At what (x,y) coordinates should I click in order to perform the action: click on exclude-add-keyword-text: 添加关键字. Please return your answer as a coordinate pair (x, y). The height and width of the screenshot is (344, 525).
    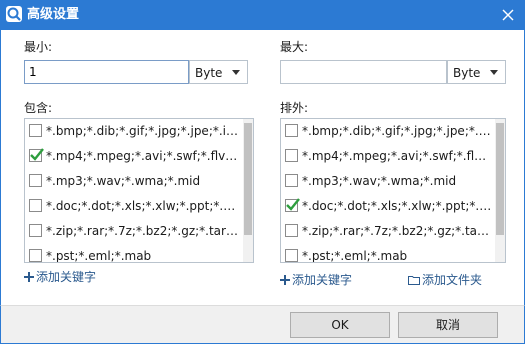
    Looking at the image, I should click on (322, 280).